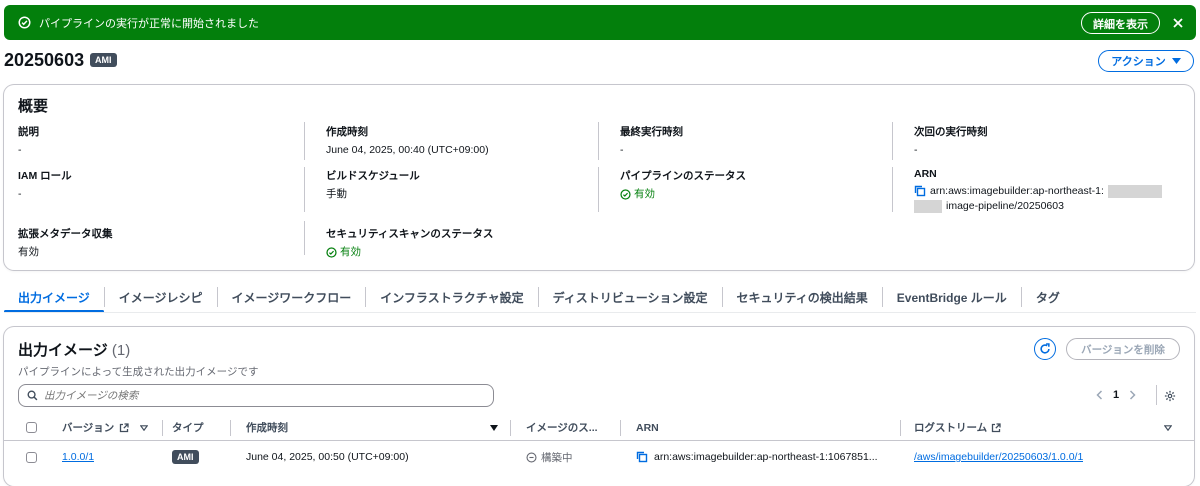  I want to click on tab-image-recipe: イメージレシピ, so click(161, 299).